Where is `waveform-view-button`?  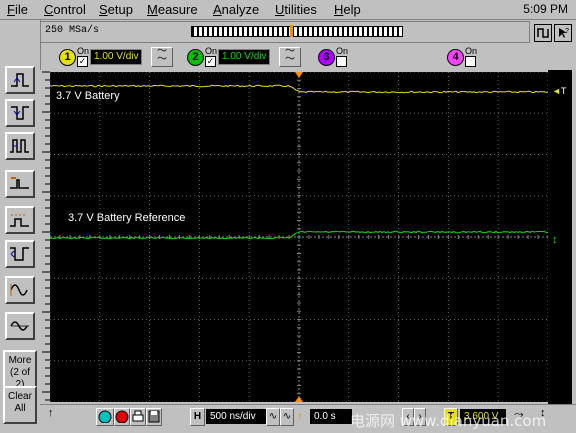 waveform-view-button is located at coordinates (543, 33).